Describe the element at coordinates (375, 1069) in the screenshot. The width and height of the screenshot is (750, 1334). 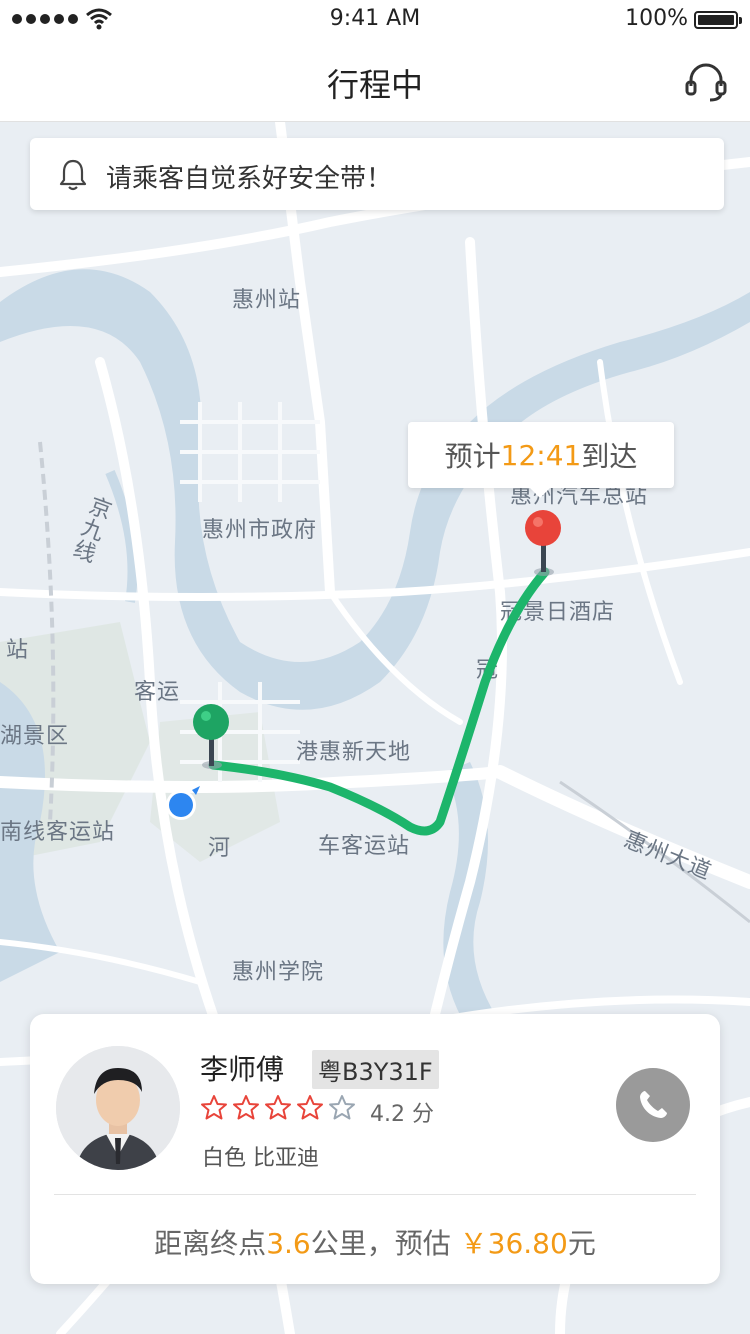
I see `license-plate: 粤B3Y31F` at that location.